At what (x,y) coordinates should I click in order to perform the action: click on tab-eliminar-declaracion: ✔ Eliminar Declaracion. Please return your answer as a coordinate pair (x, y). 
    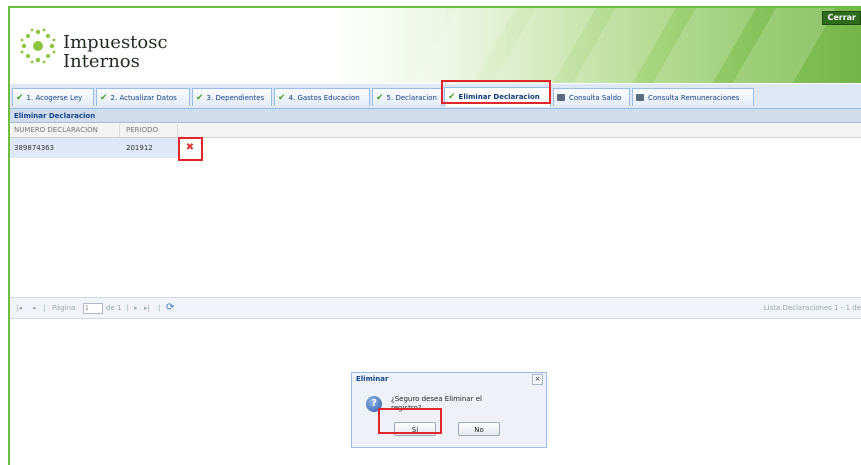
    Looking at the image, I should click on (497, 97).